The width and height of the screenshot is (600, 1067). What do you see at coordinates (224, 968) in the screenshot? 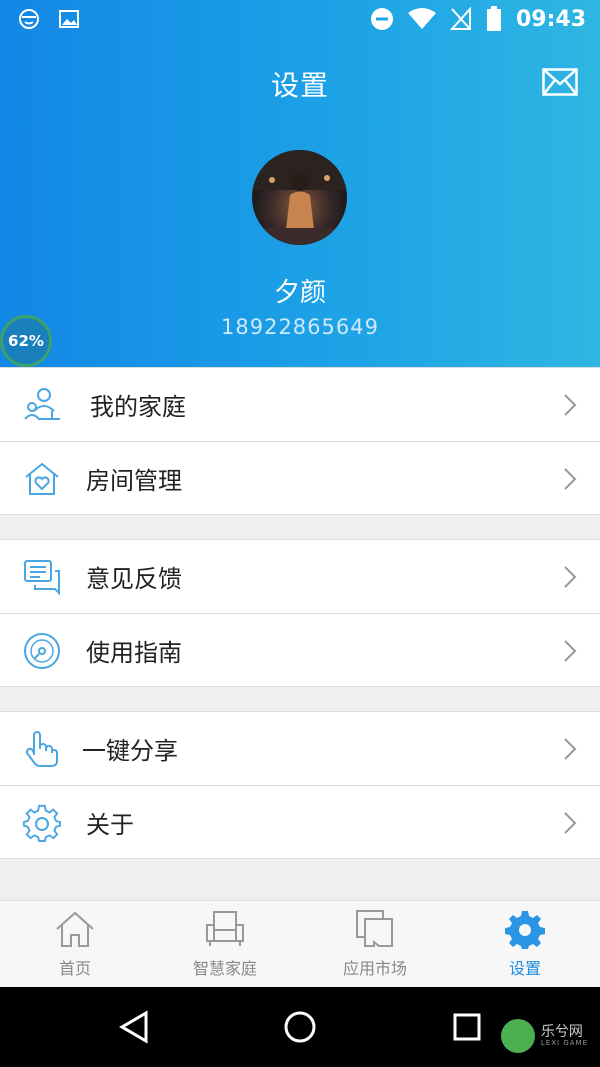
I see `tab-label: 智慧家庭` at bounding box center [224, 968].